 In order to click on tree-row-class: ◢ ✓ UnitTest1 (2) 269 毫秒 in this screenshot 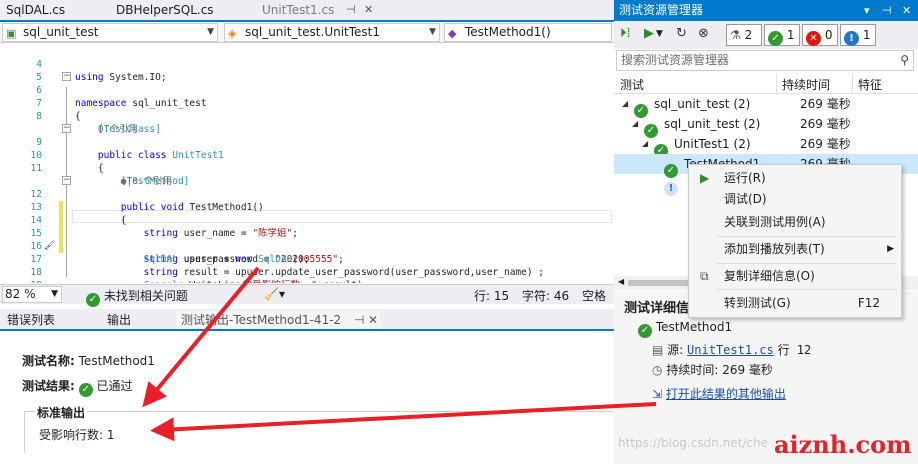, I will do `click(766, 146)`.